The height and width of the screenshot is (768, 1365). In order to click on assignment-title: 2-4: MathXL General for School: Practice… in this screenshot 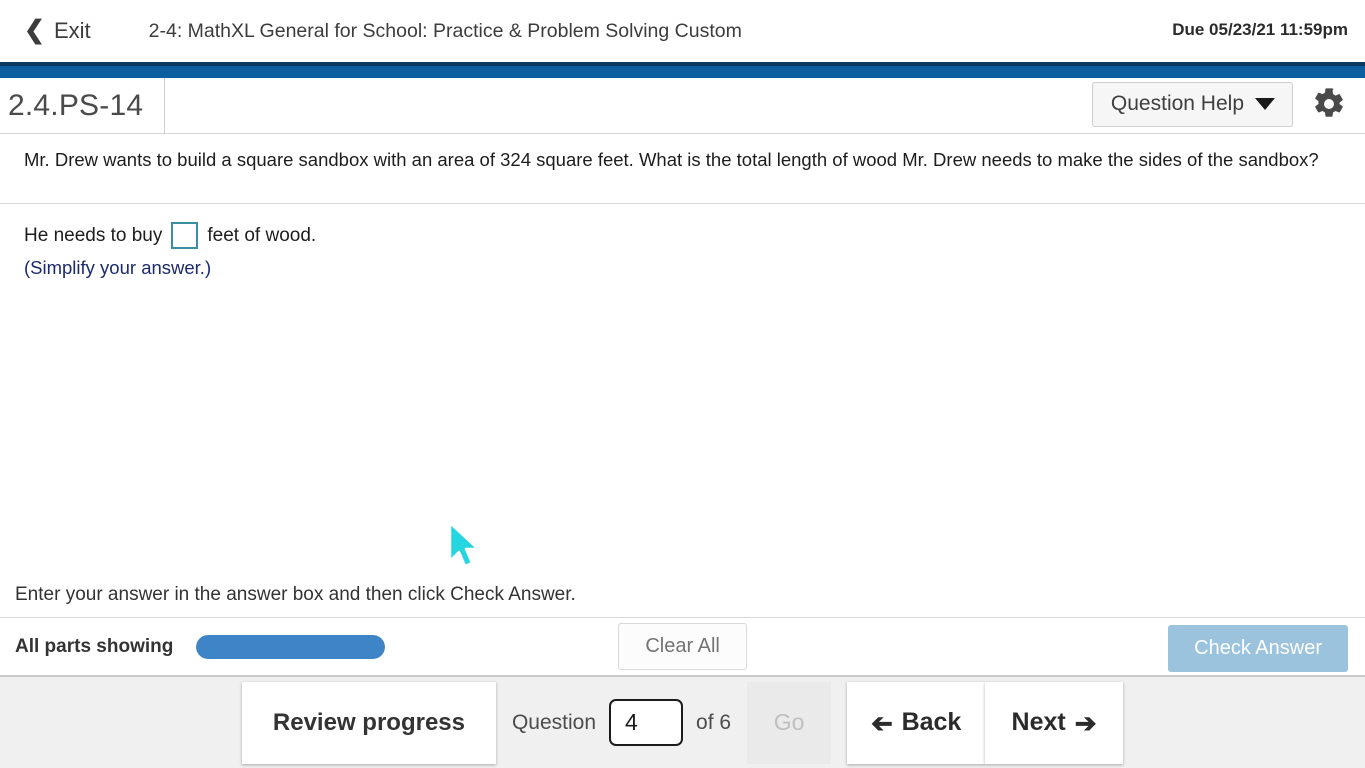, I will do `click(445, 30)`.